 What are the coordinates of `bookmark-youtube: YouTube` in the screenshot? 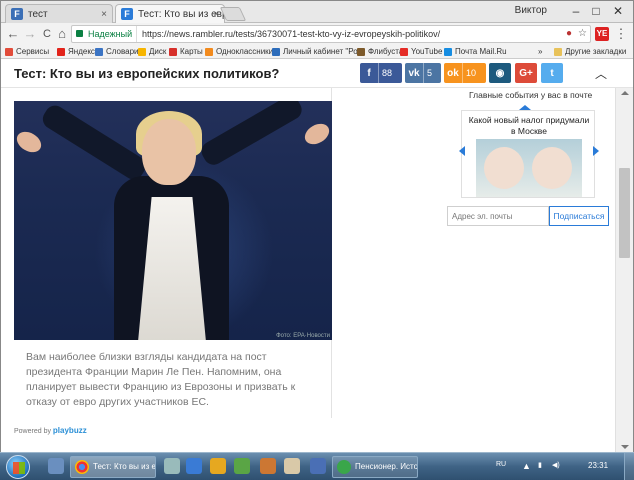 It's located at (421, 52).